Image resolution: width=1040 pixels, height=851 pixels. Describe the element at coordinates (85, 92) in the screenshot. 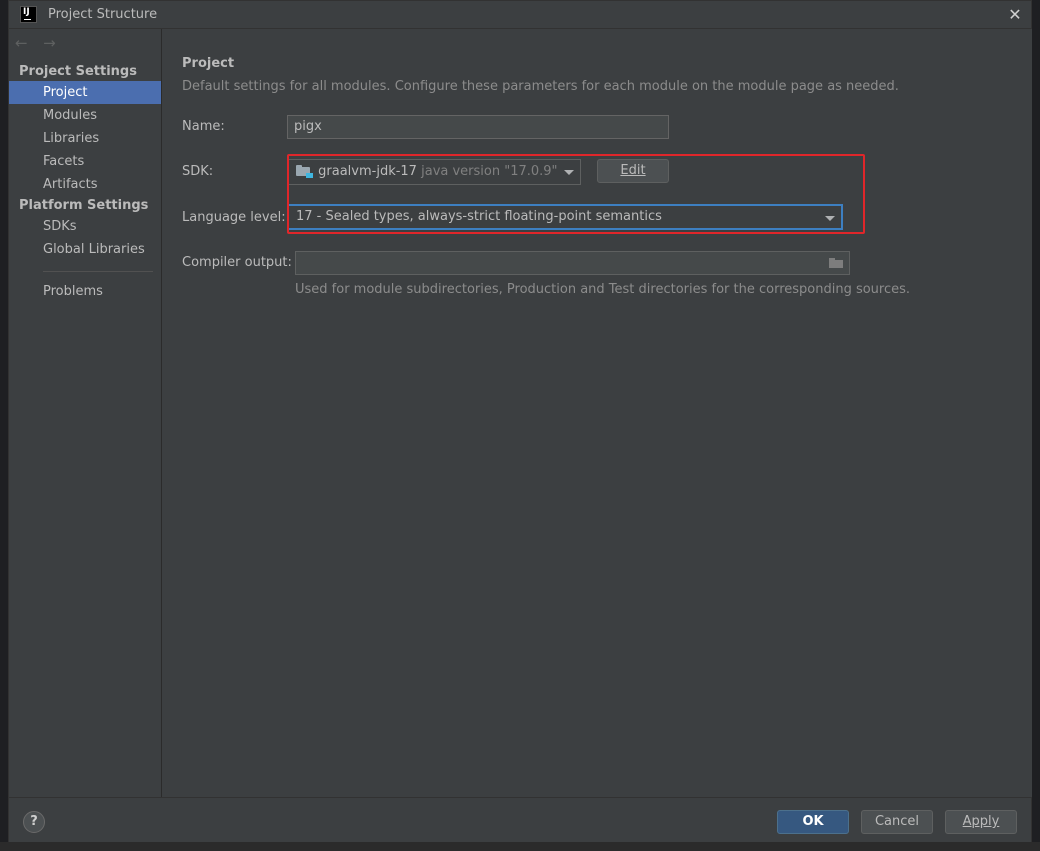

I see `sidebar-item-project: Project` at that location.